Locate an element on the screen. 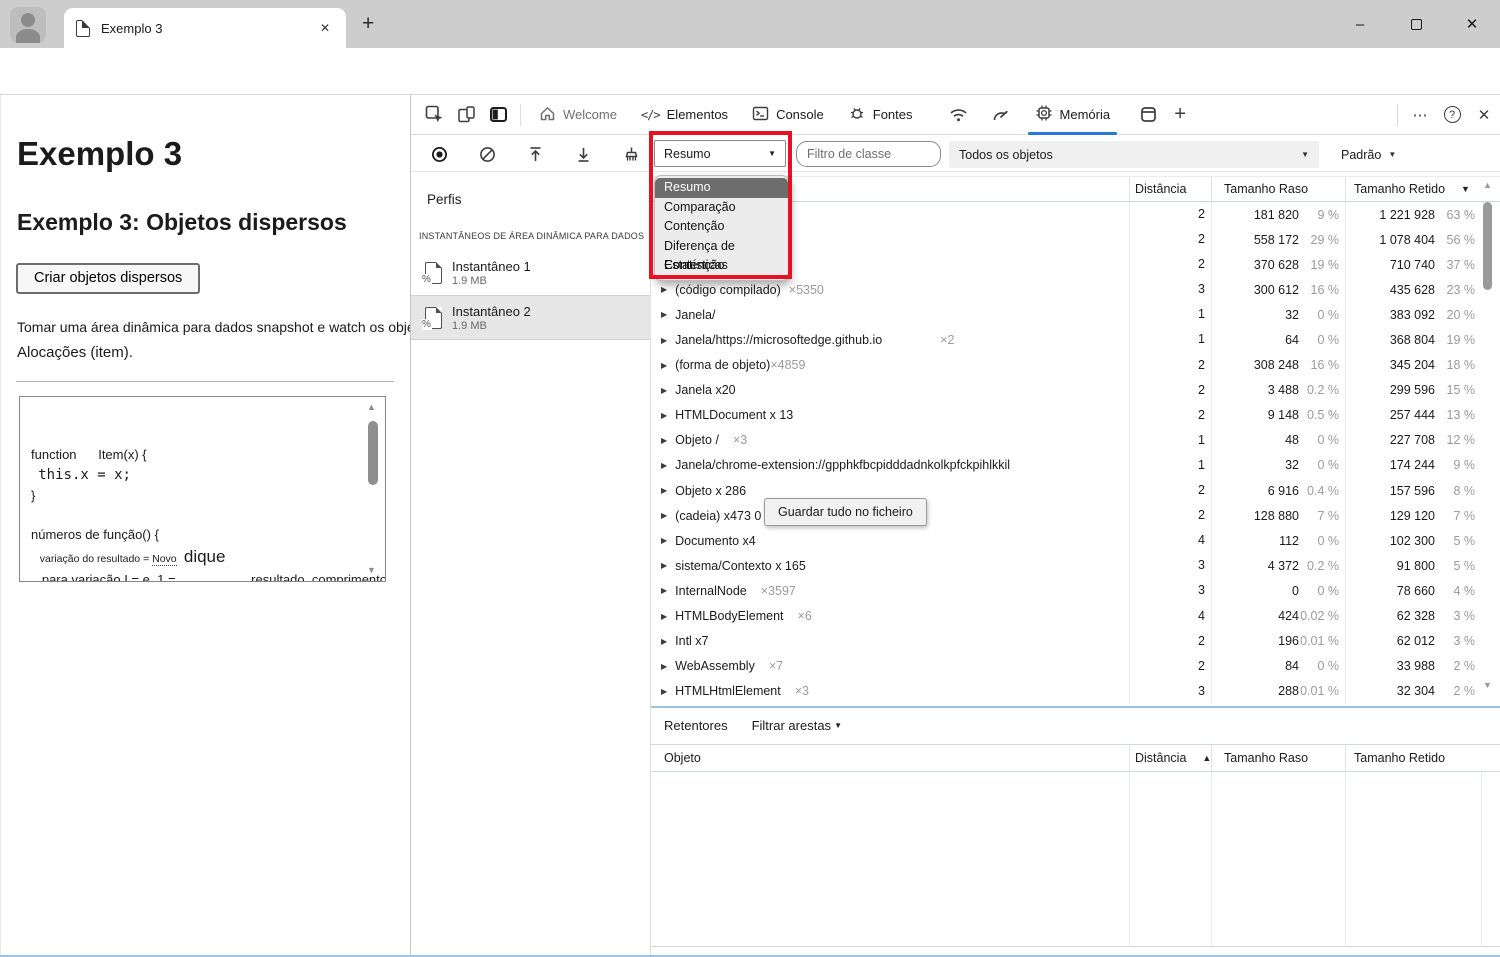 Image resolution: width=1500 pixels, height=957 pixels. record-snapshot-icon is located at coordinates (439, 154).